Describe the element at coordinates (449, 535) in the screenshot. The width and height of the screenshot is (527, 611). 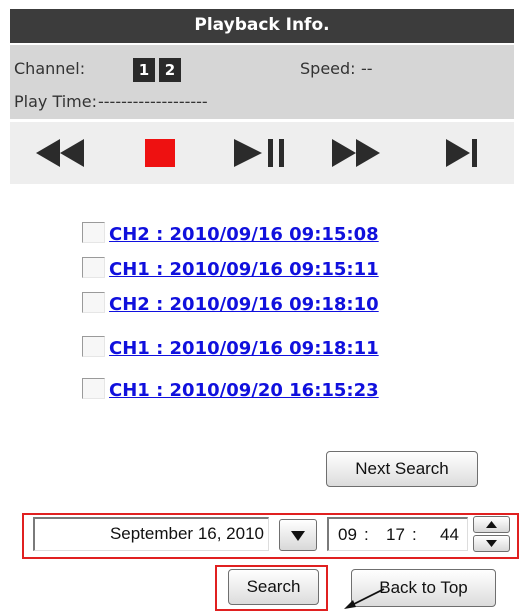
I see `second-value: 44` at that location.